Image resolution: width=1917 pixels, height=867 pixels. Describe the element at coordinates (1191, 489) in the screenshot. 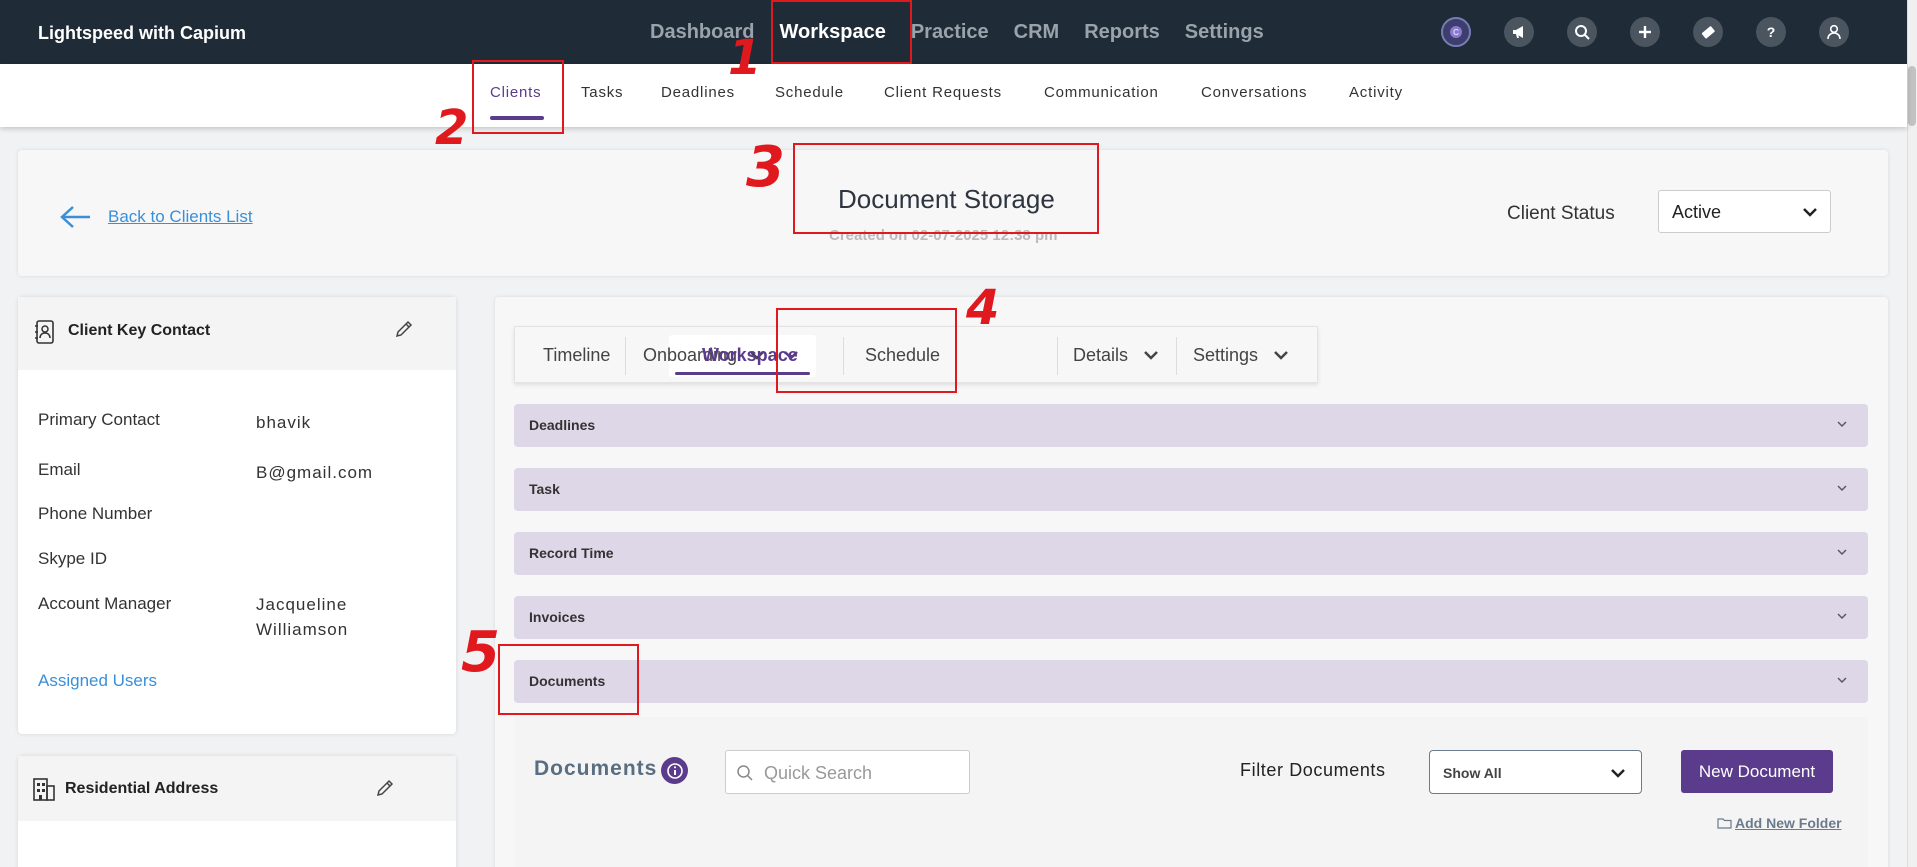

I see `accordion-task: Task` at that location.